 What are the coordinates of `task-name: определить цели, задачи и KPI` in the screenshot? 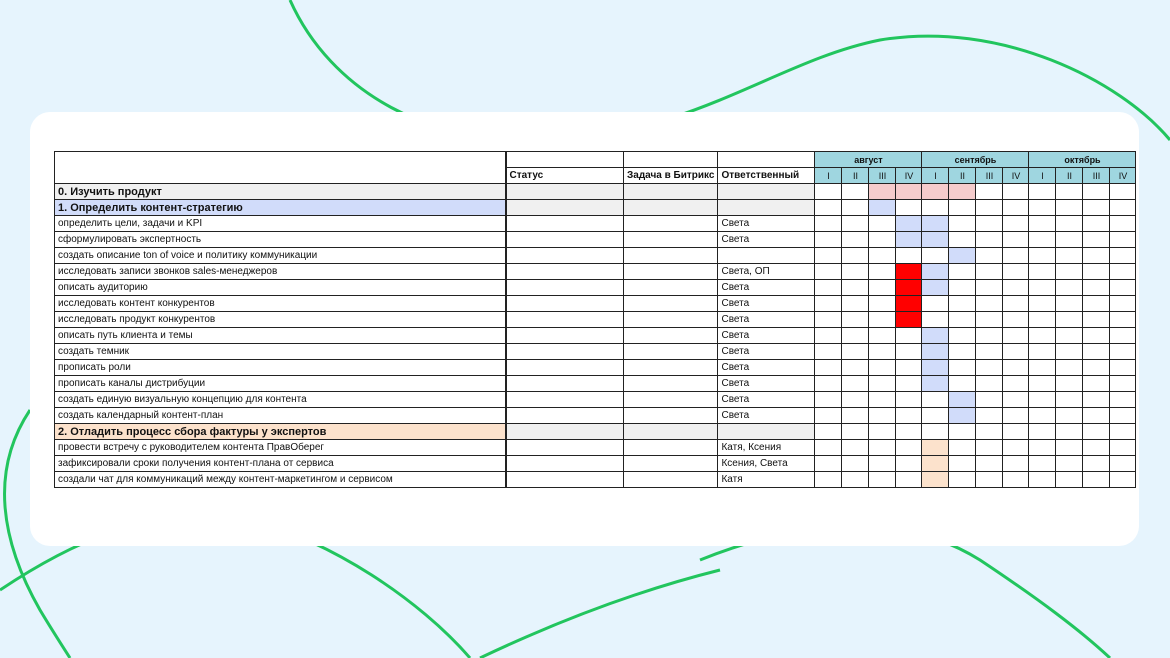 It's located at (280, 223).